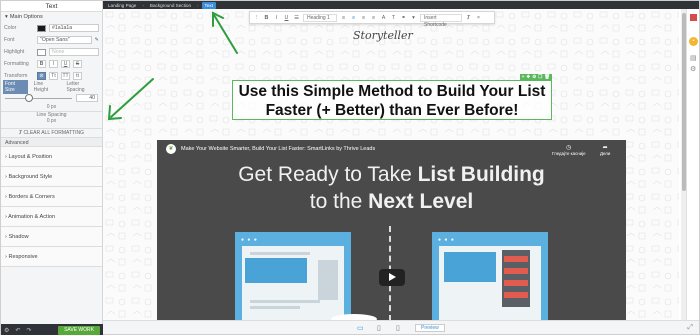 The height and width of the screenshot is (335, 700). Describe the element at coordinates (41, 64) in the screenshot. I see `bold-button: B` at that location.